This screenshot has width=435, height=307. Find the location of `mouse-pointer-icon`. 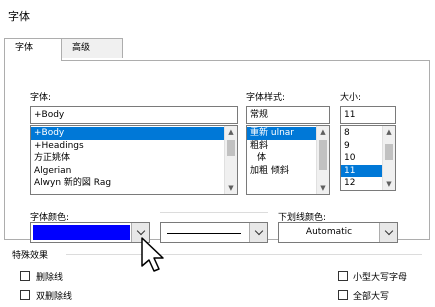

mouse-pointer-icon is located at coordinates (152, 254).